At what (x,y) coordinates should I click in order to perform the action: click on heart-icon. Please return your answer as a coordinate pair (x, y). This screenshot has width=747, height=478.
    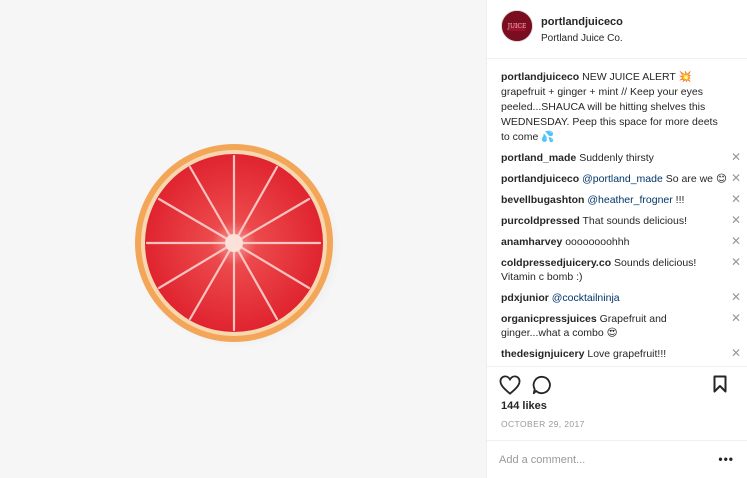
    Looking at the image, I should click on (510, 386).